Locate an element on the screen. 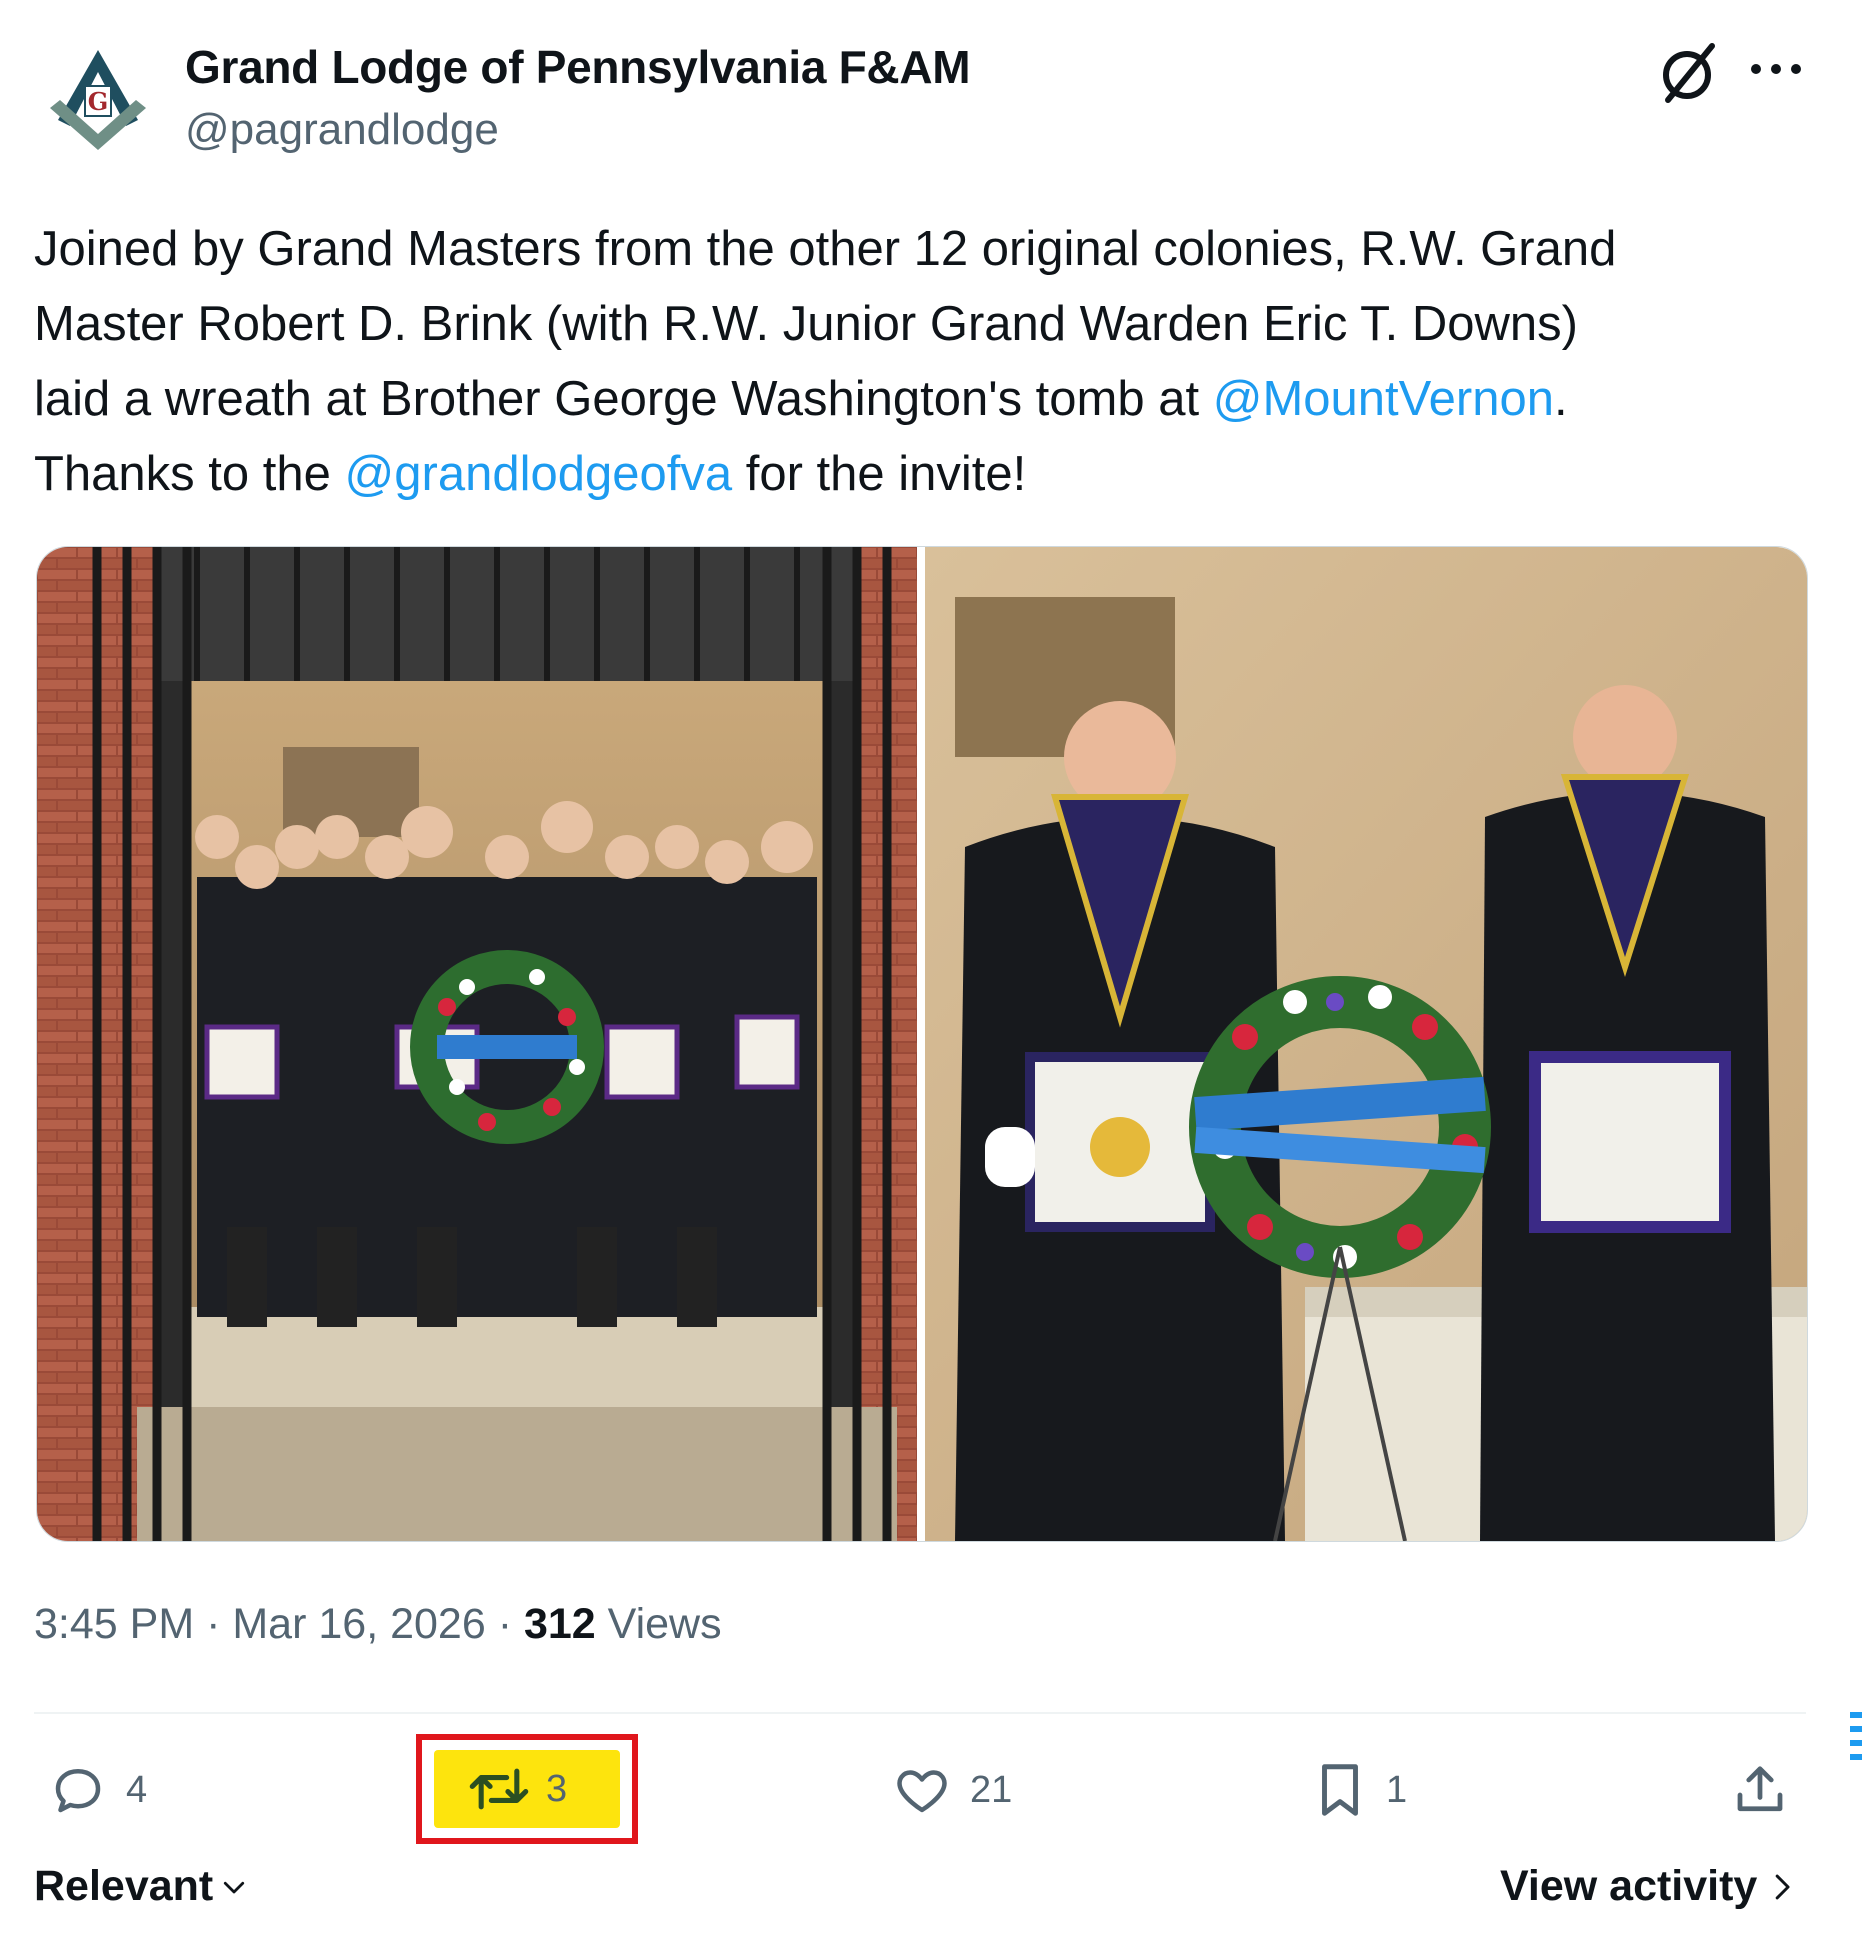  bookmark-icon is located at coordinates (1340, 1790).